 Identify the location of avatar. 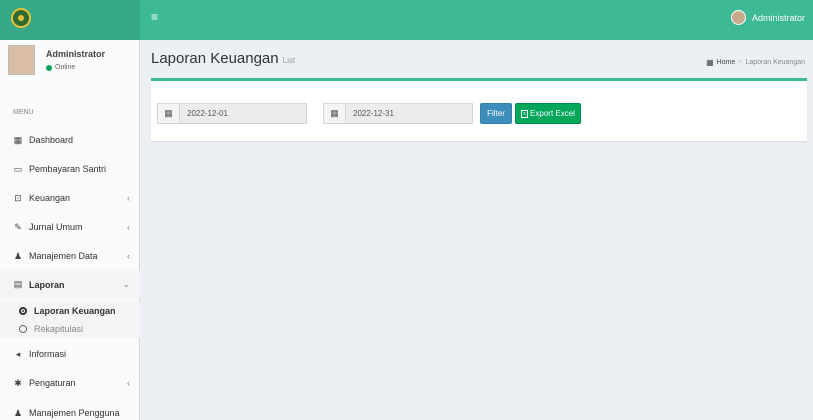
(738, 17).